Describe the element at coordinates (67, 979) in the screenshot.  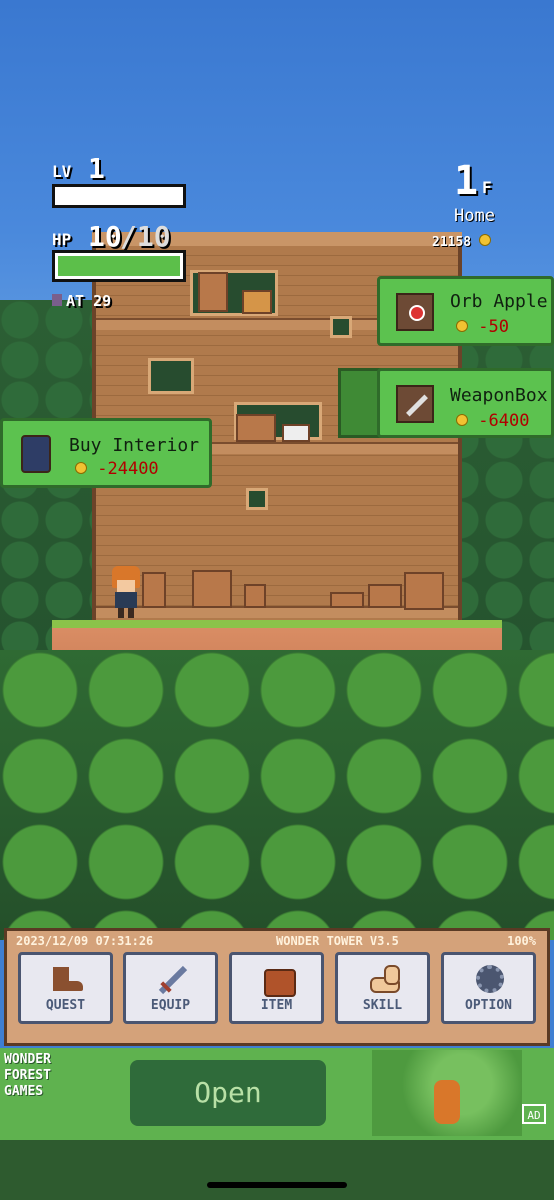
I see `boot-icon` at that location.